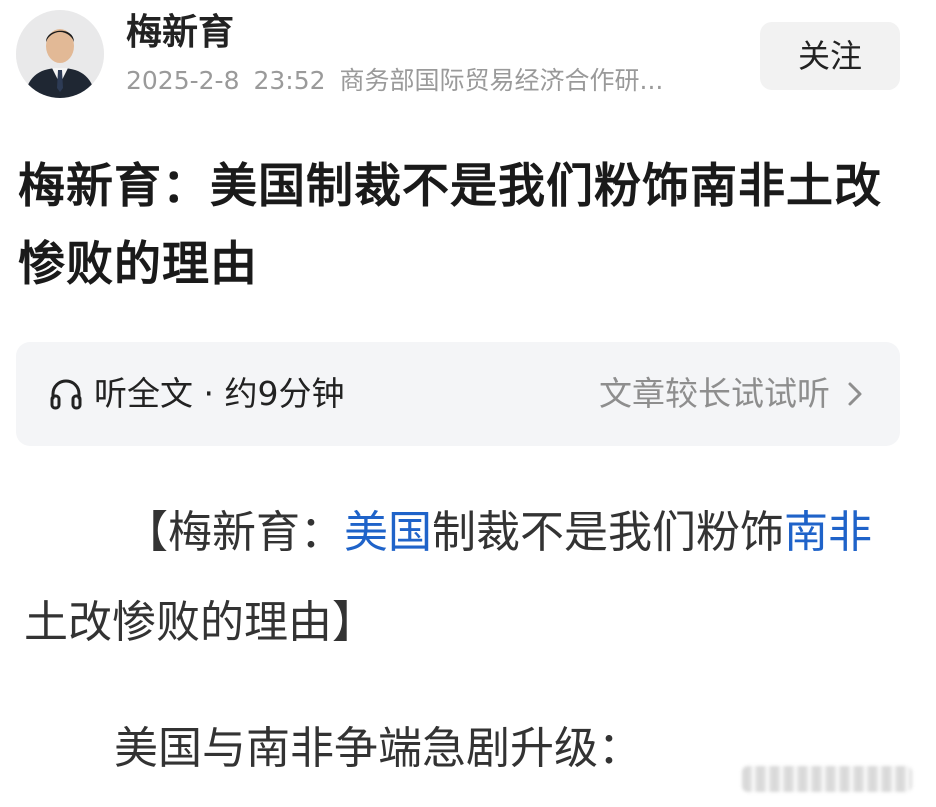  Describe the element at coordinates (388, 532) in the screenshot. I see `keyword-link-usa: 美国` at that location.